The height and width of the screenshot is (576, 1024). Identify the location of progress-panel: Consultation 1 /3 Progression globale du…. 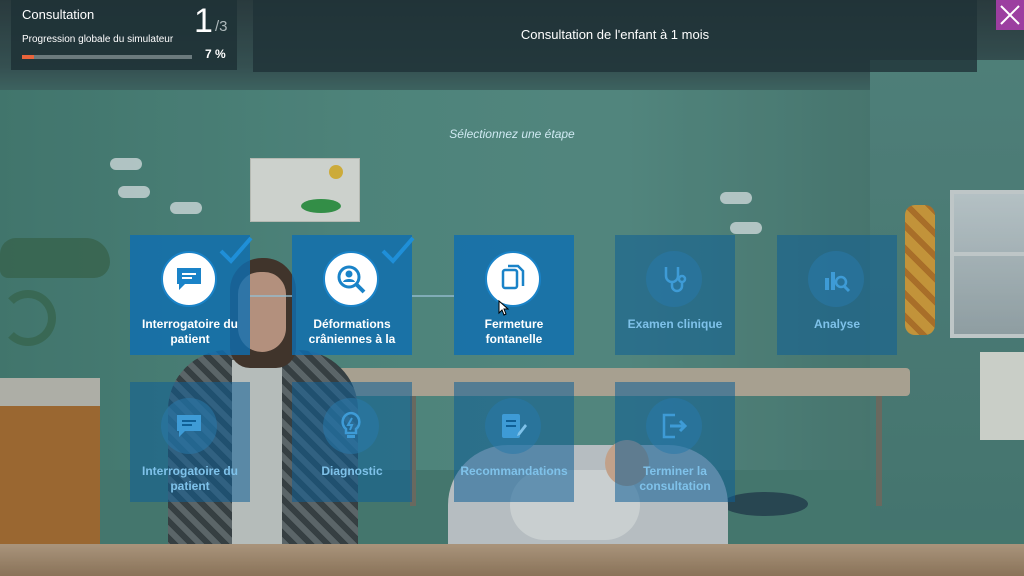
(124, 35).